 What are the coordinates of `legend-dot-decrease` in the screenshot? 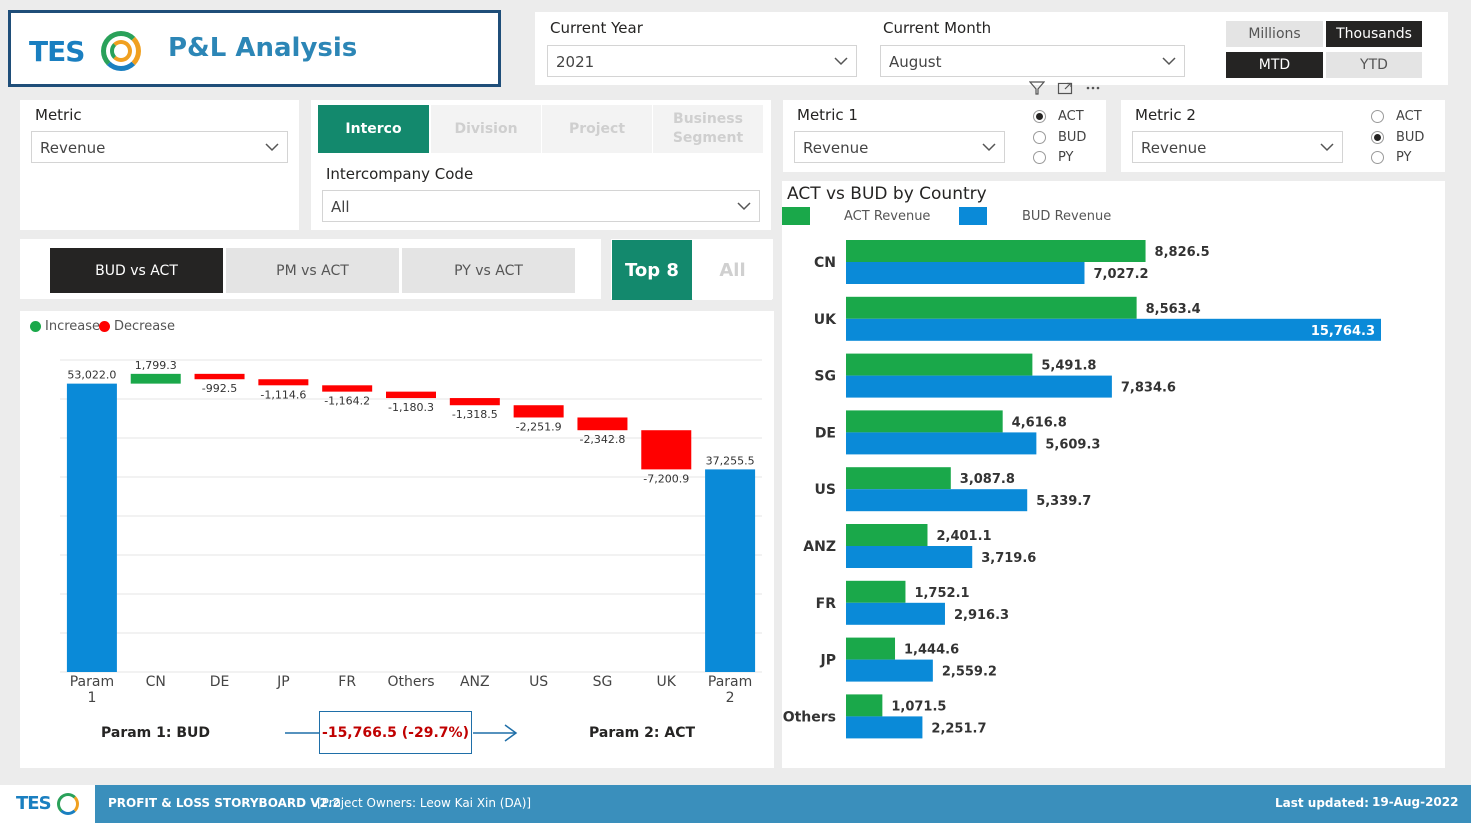 It's located at (104, 326).